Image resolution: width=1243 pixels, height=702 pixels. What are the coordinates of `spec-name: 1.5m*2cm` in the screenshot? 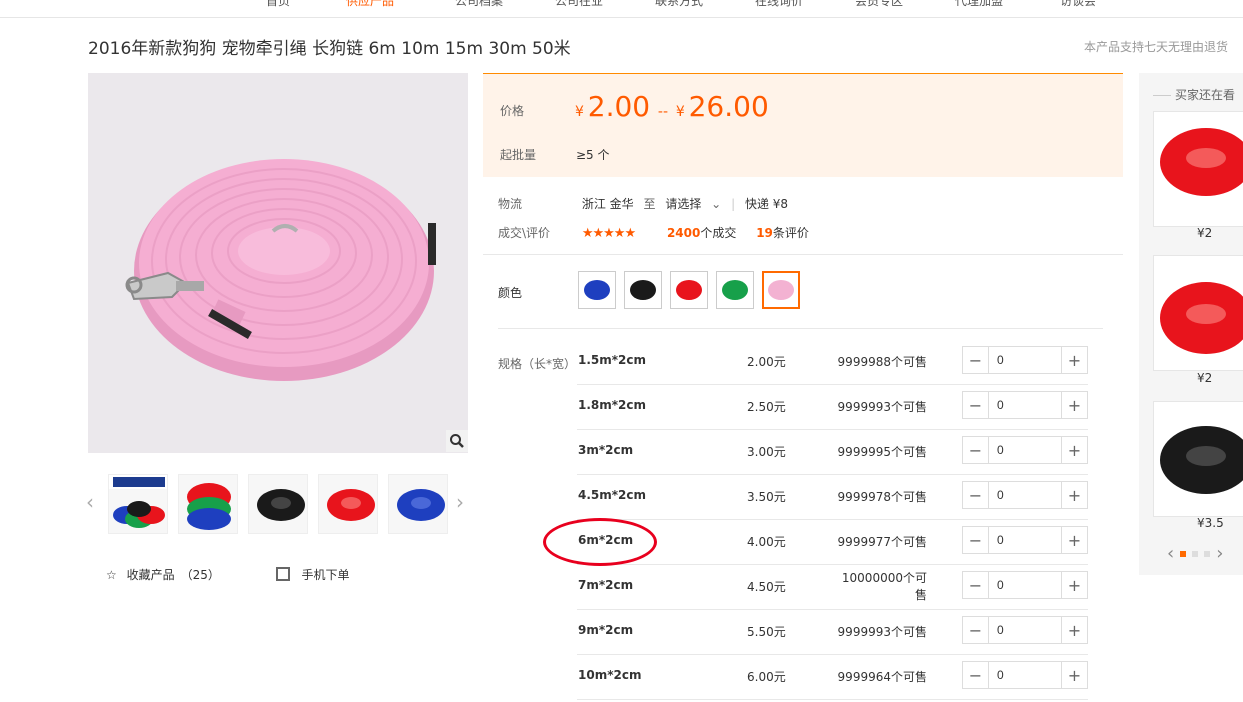 It's located at (612, 360).